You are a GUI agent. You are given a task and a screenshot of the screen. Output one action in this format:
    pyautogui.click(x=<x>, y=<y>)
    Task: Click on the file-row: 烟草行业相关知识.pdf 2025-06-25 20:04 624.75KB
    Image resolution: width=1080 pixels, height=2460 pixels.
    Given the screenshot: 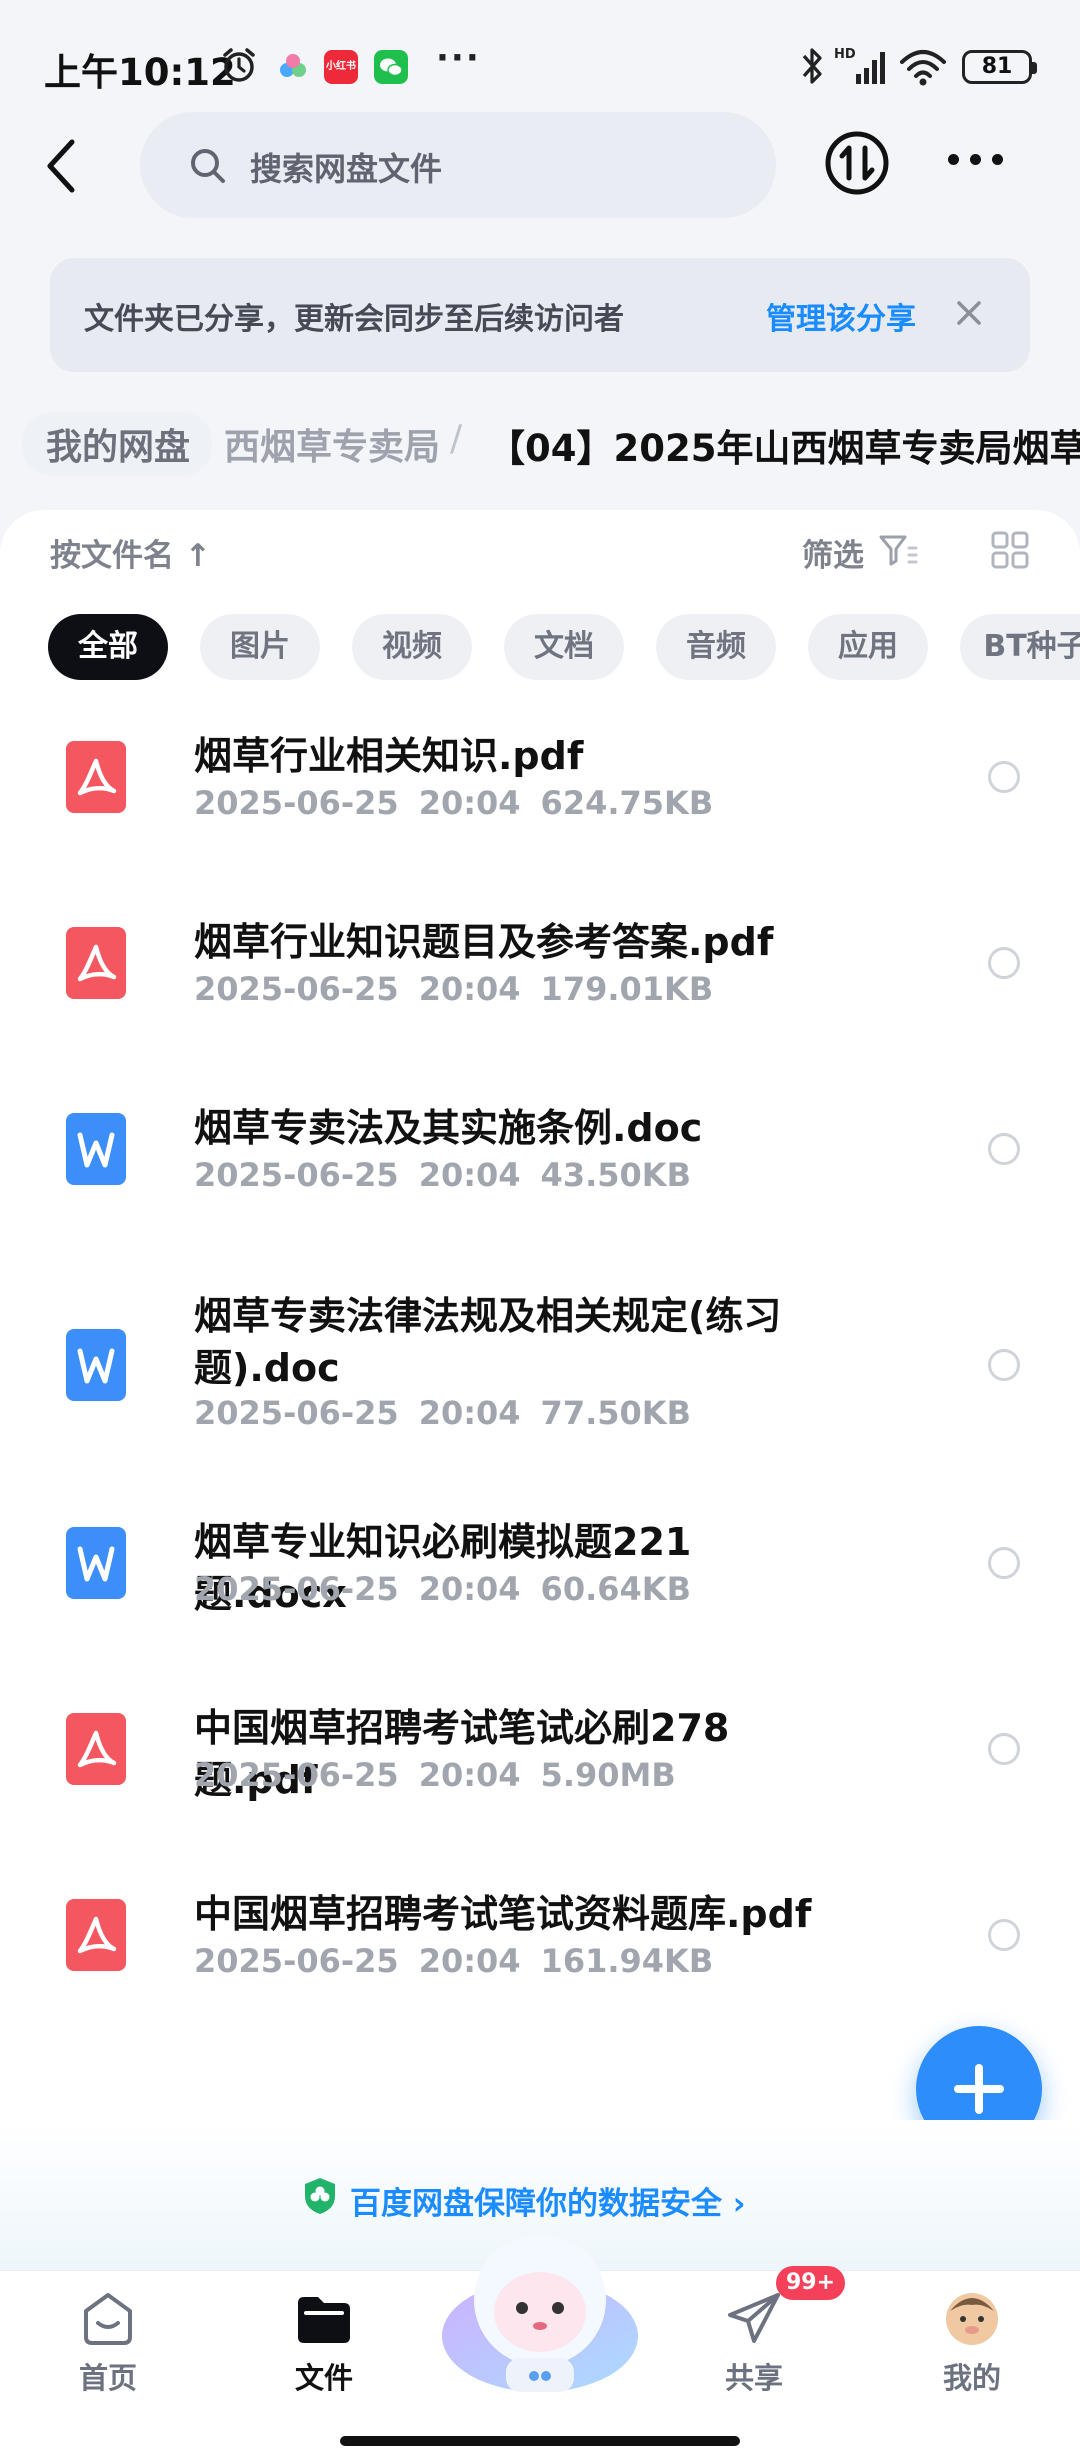 What is the action you would take?
    pyautogui.click(x=540, y=805)
    